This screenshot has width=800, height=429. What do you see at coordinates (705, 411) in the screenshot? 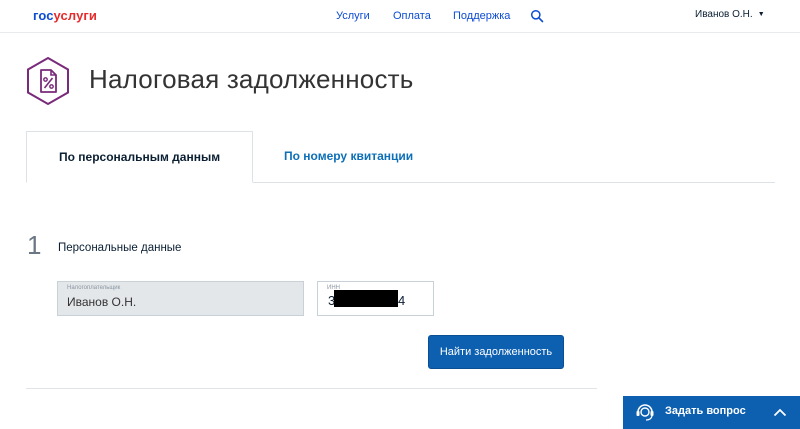
I see `ask-question-label: Задать вопрос` at bounding box center [705, 411].